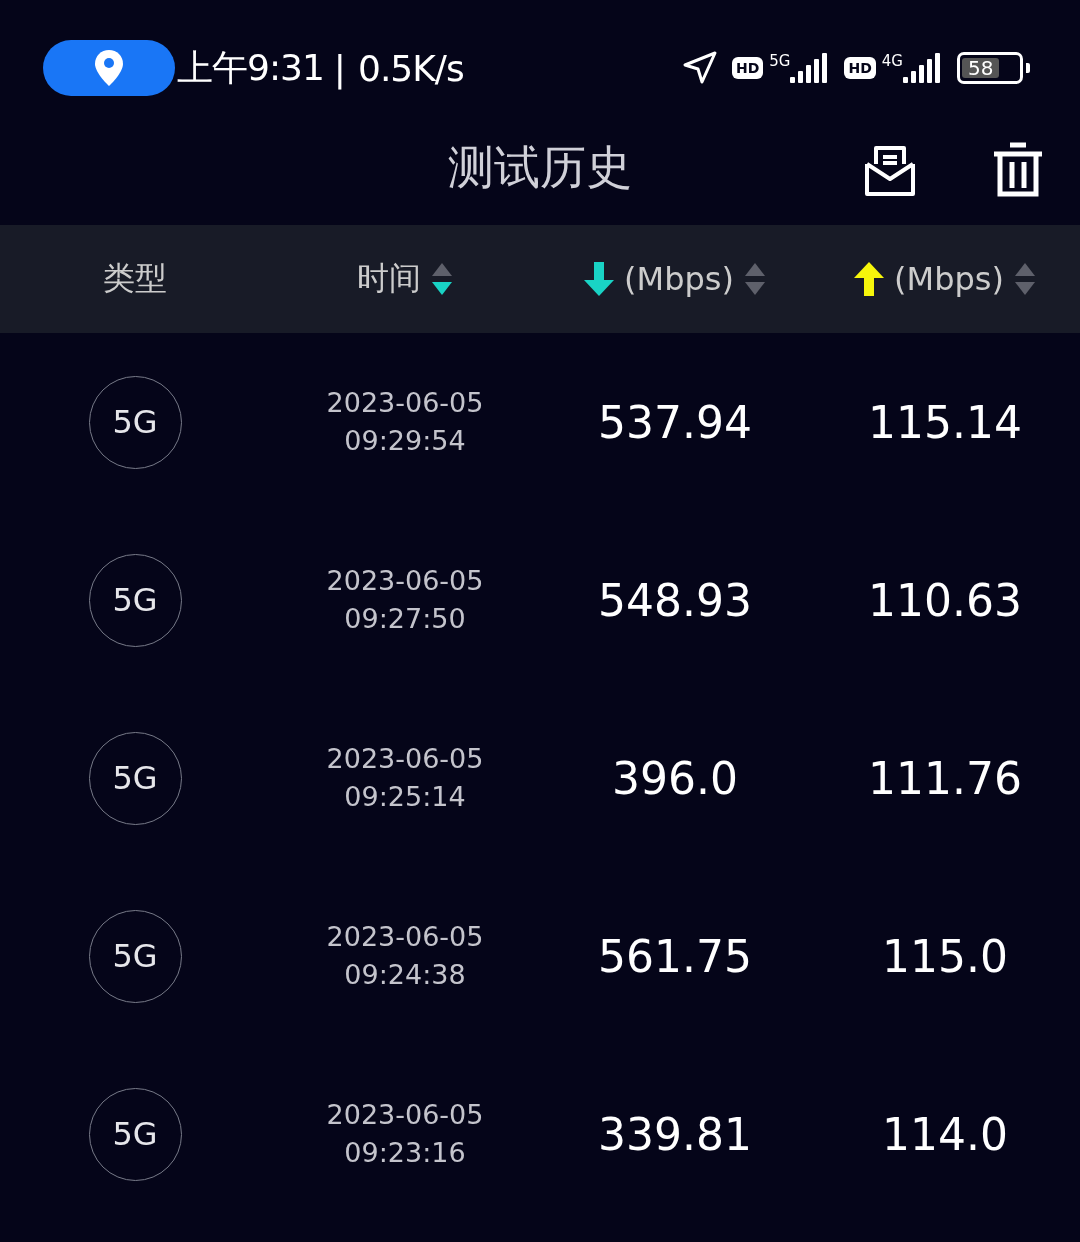 This screenshot has height=1242, width=1080. What do you see at coordinates (599, 279) in the screenshot?
I see `download-arrow-icon` at bounding box center [599, 279].